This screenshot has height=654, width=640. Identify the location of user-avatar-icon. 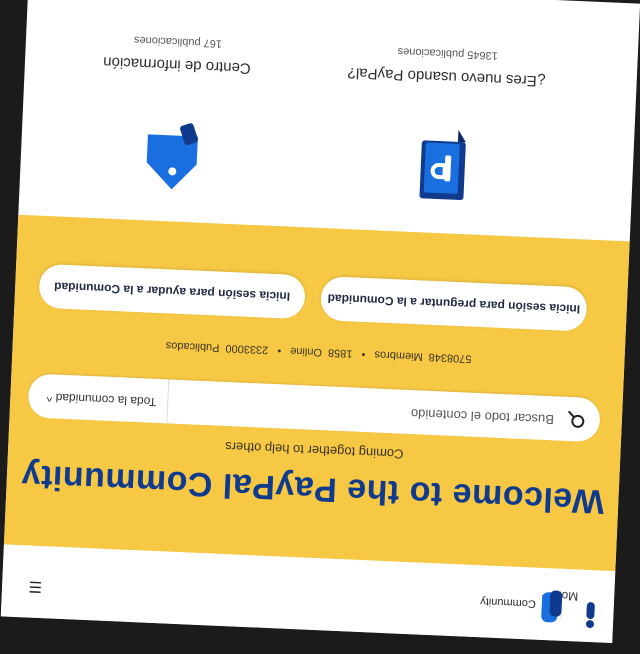
(590, 615).